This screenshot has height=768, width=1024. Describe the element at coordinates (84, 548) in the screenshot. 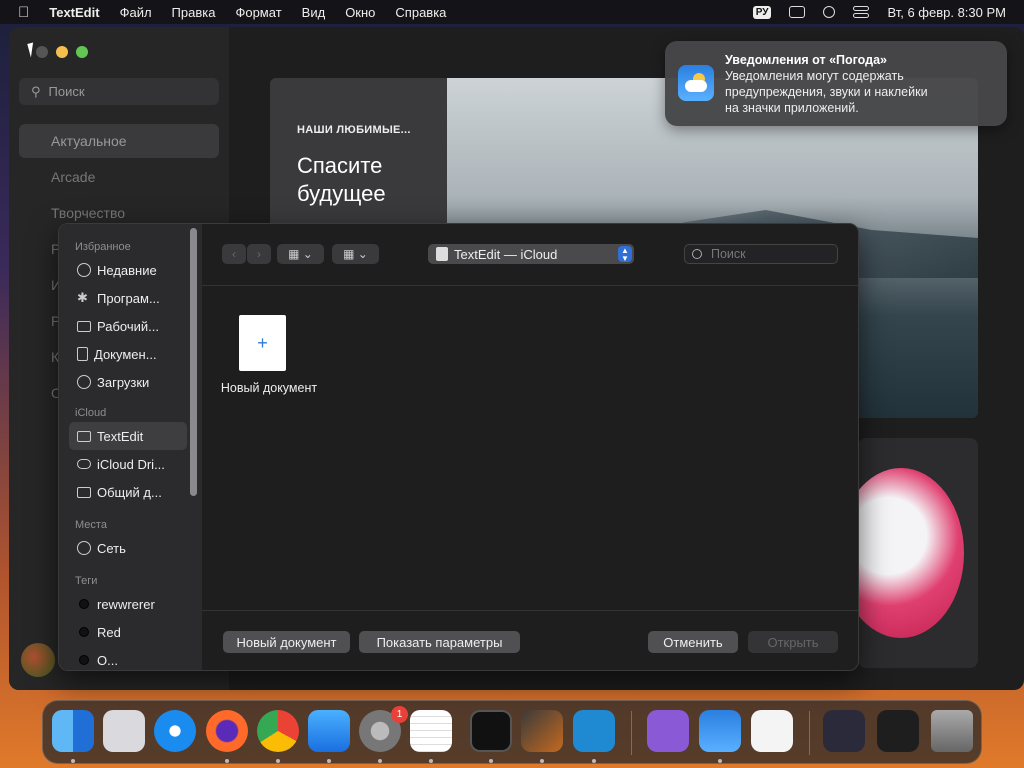

I see `network-icon` at that location.